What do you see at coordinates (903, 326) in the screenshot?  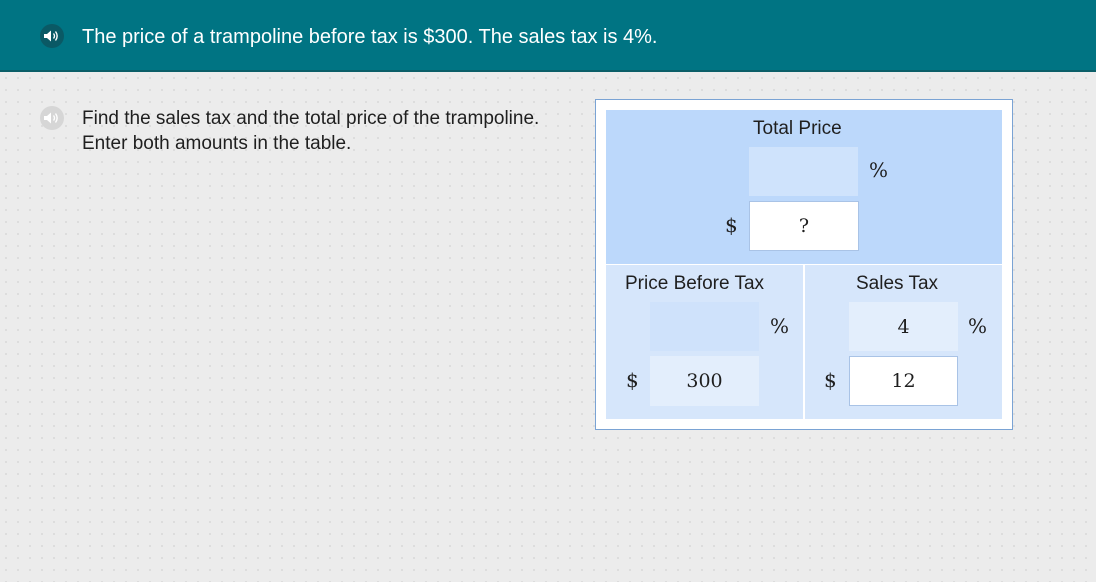 I see `sales-tax-percent-cell: 4` at bounding box center [903, 326].